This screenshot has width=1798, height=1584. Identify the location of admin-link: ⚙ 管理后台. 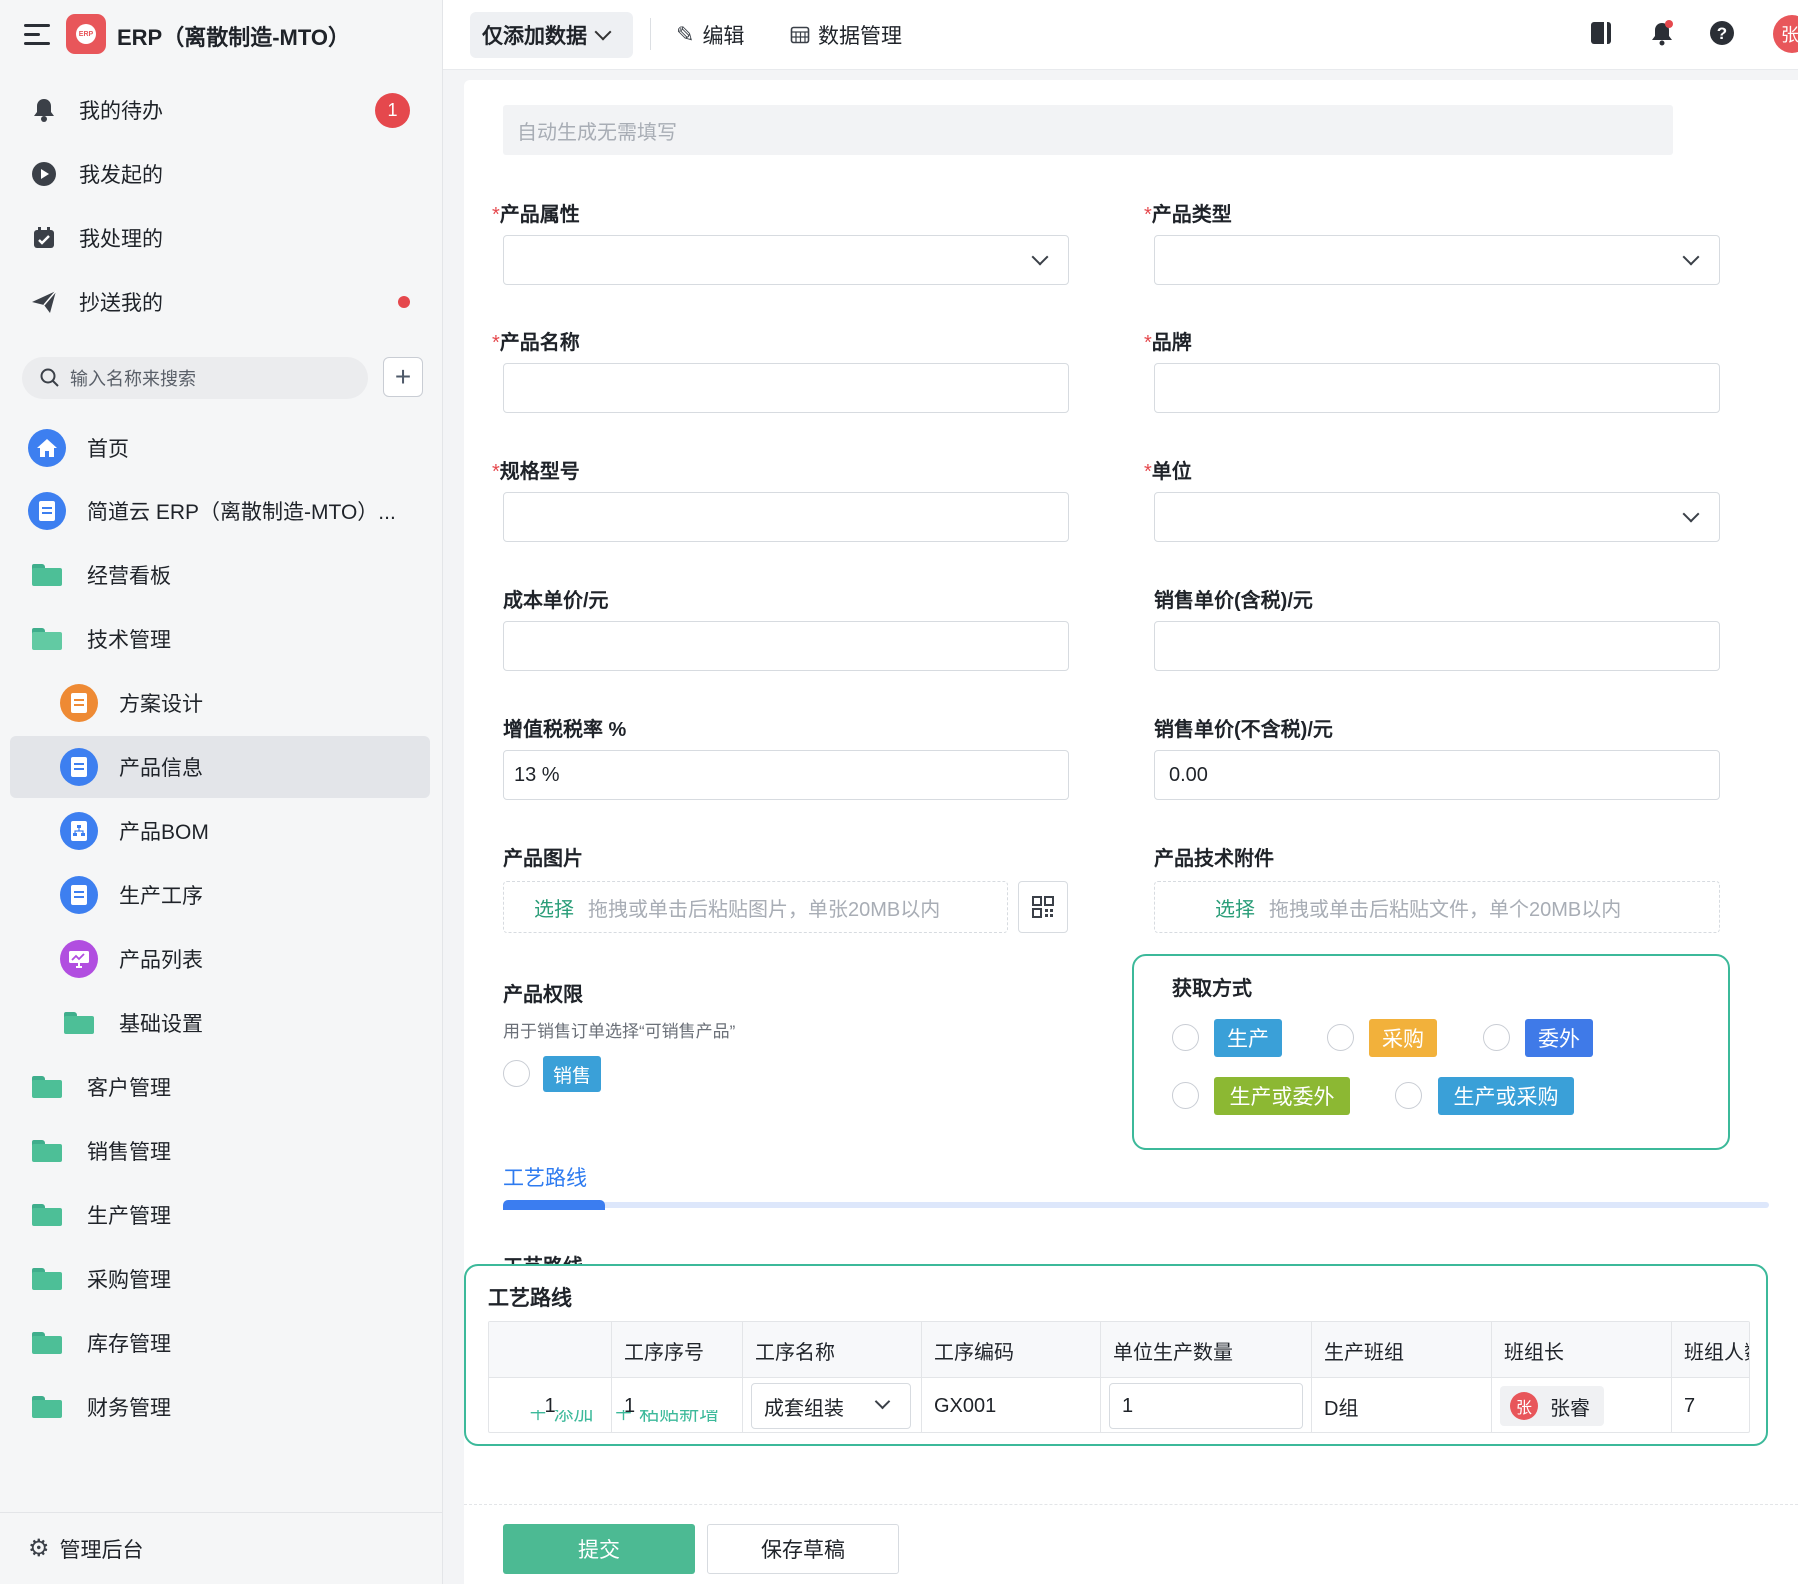
(221, 1548).